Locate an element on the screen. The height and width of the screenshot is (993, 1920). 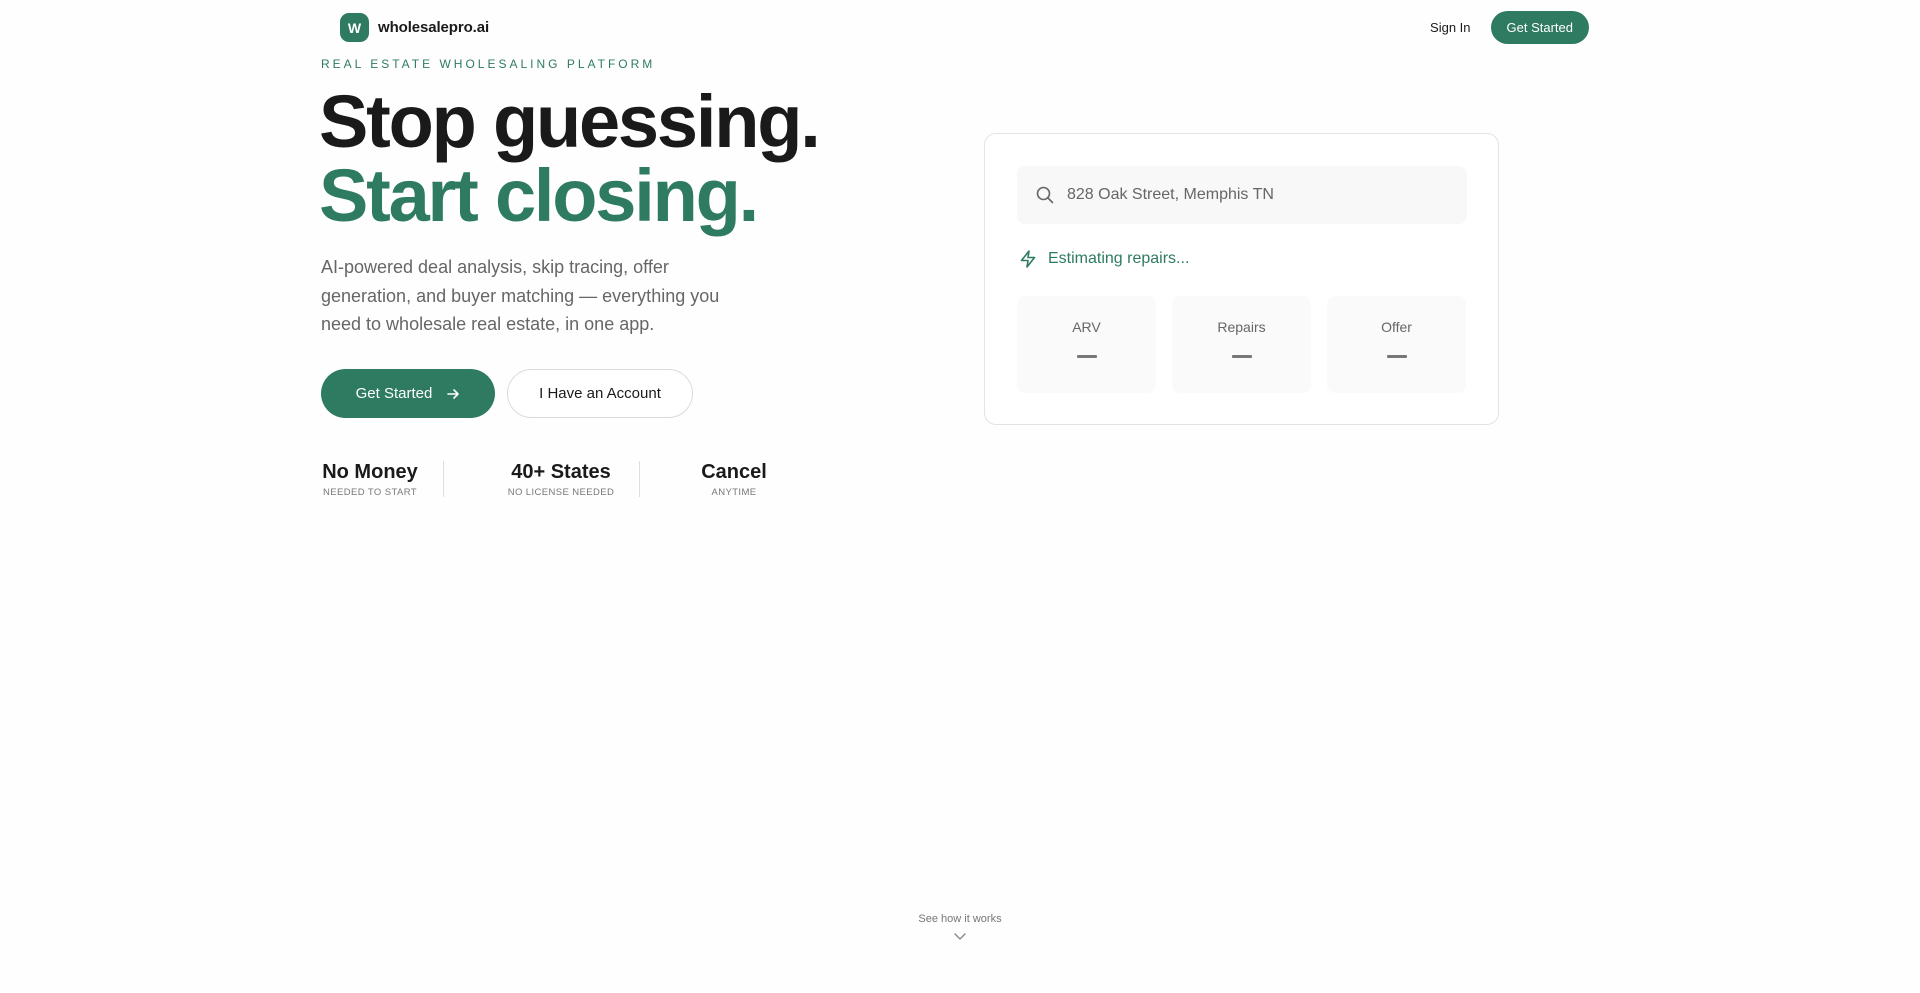
stat-label: ANYTIME is located at coordinates (734, 492).